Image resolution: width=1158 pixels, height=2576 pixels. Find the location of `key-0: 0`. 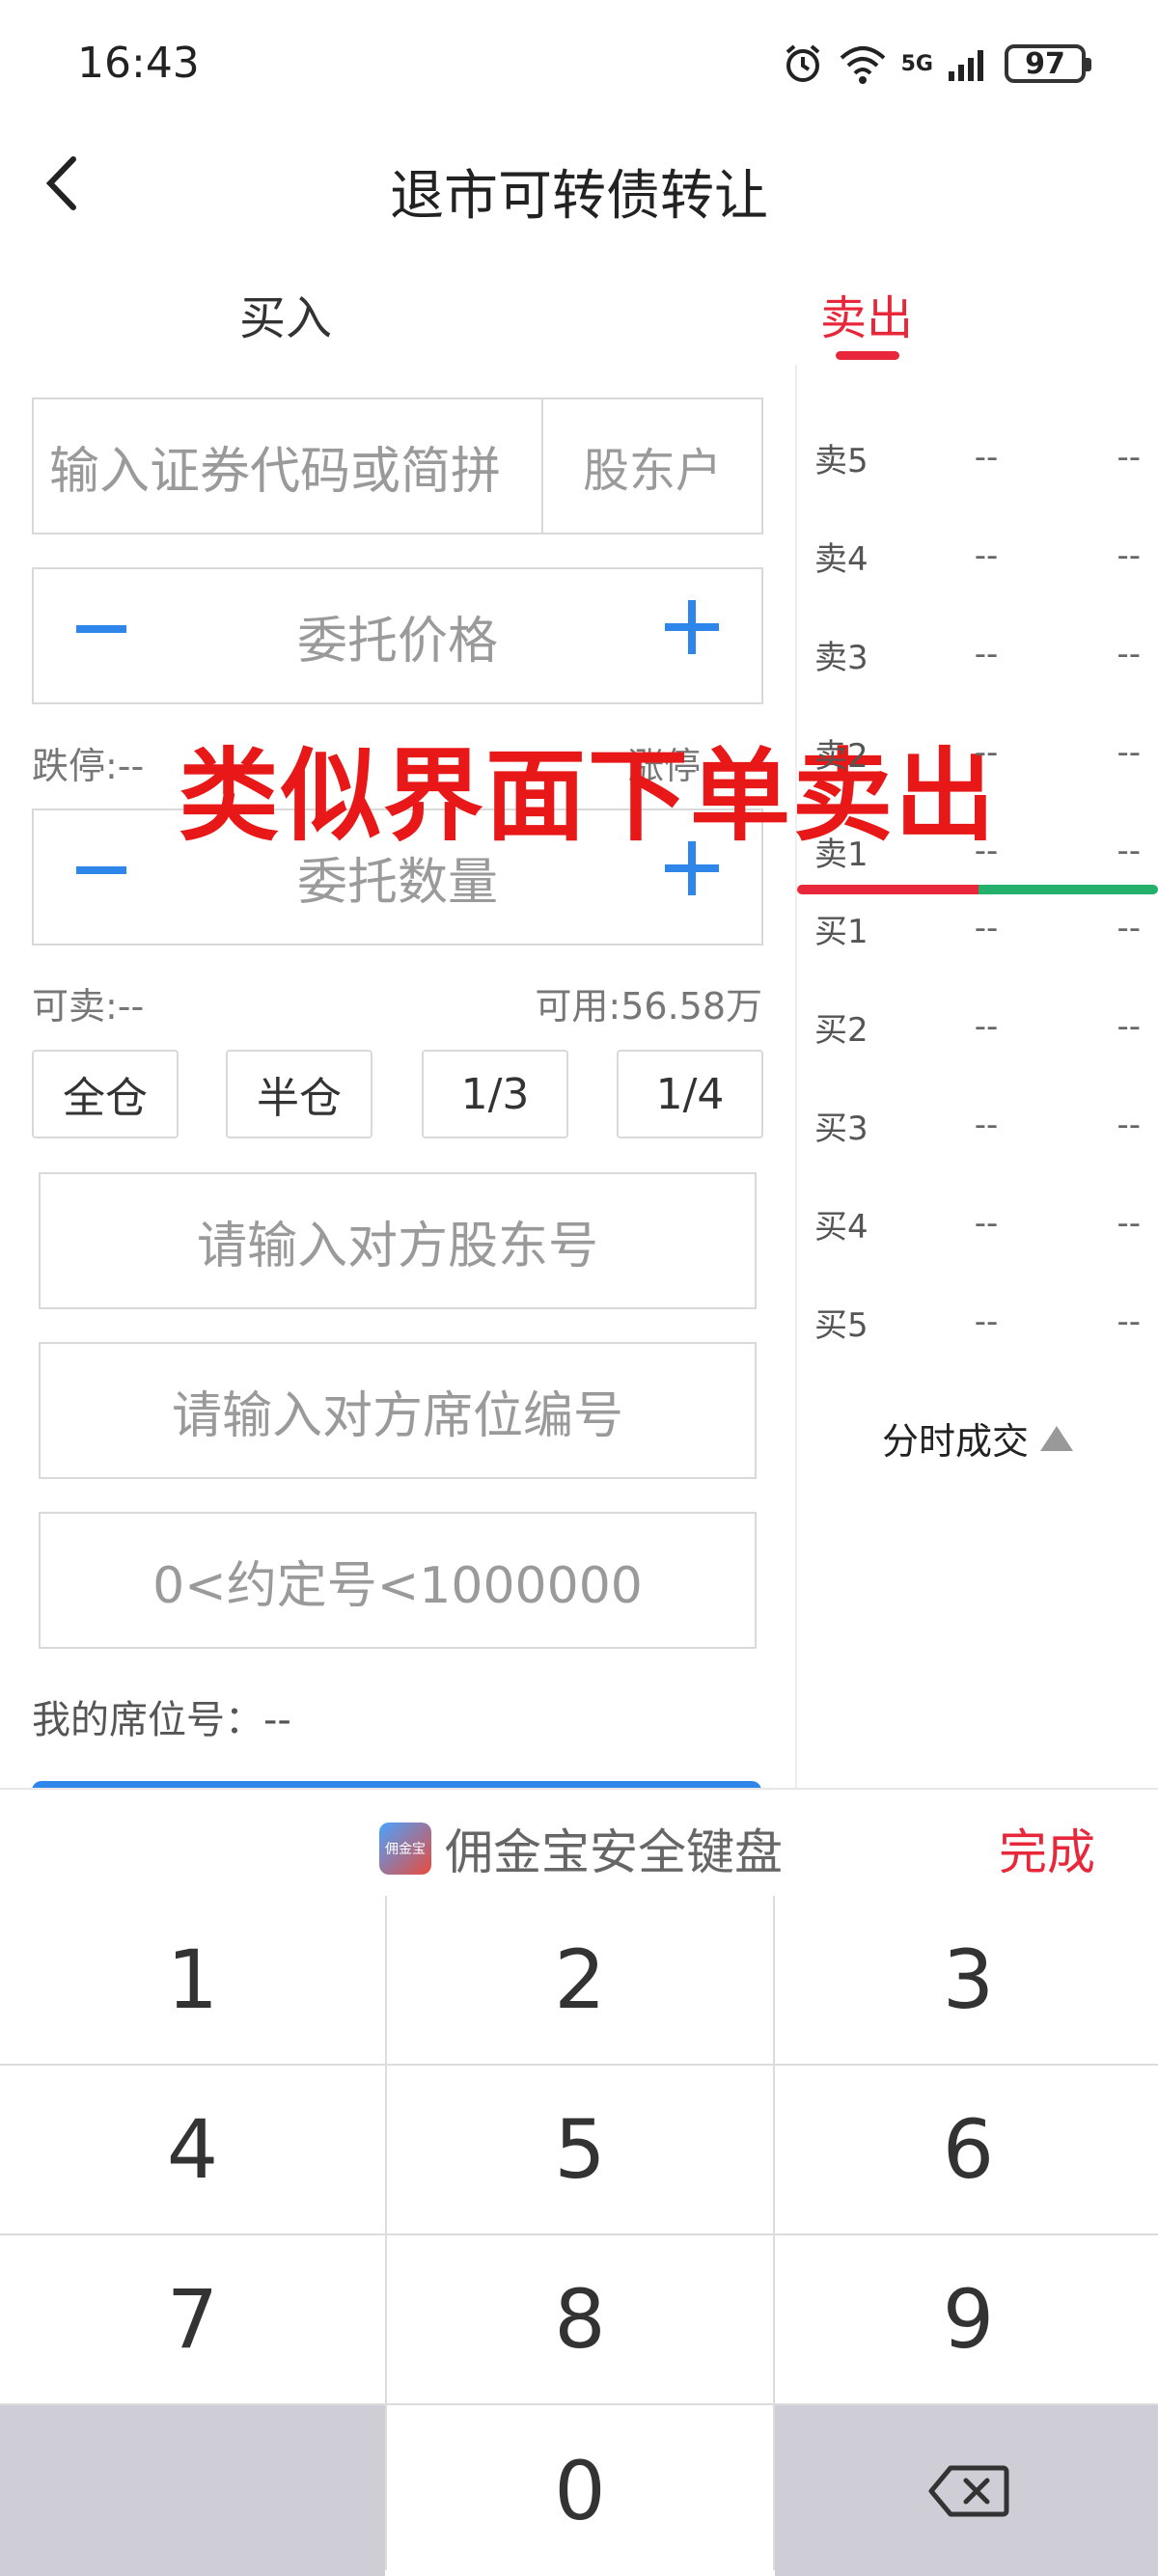

key-0: 0 is located at coordinates (580, 2491).